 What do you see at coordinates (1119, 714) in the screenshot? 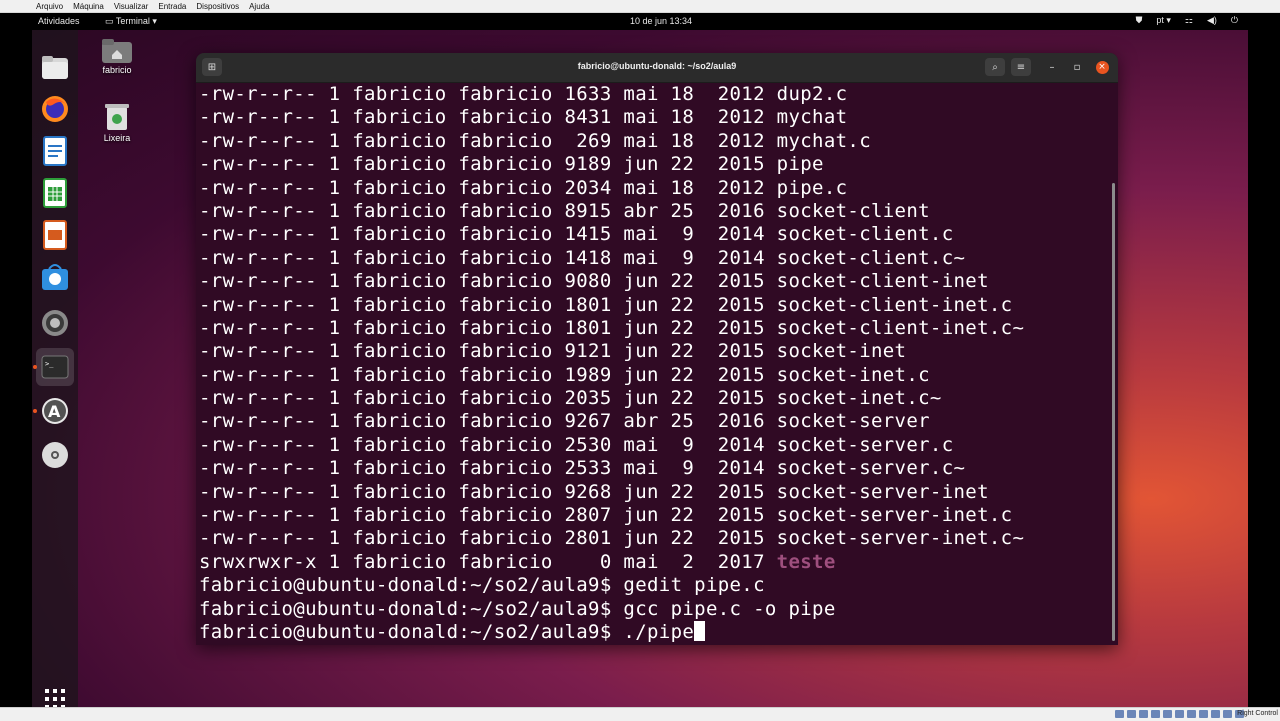
I see `hdd-icon` at bounding box center [1119, 714].